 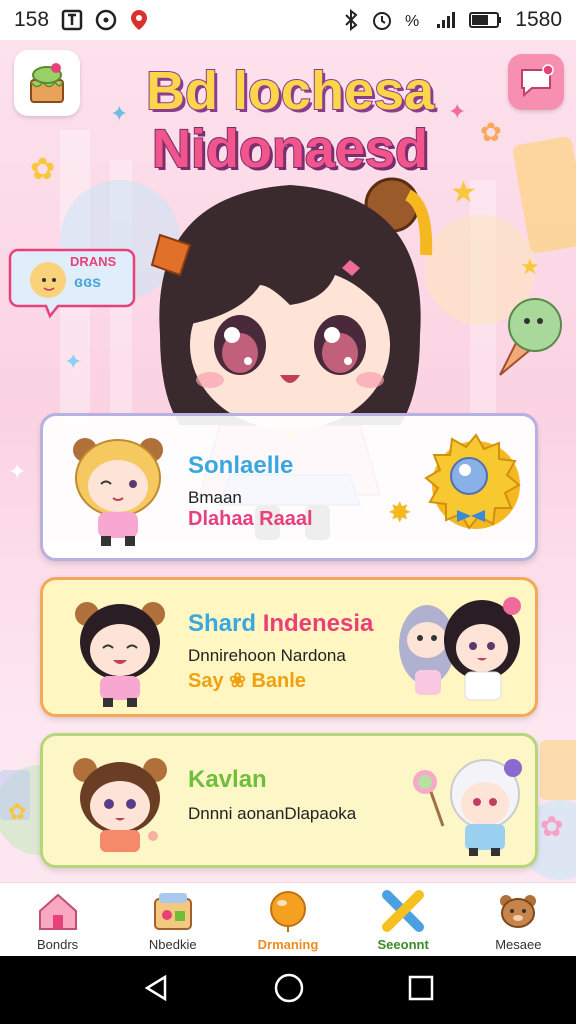 What do you see at coordinates (486, 20) in the screenshot?
I see `battery-icon` at bounding box center [486, 20].